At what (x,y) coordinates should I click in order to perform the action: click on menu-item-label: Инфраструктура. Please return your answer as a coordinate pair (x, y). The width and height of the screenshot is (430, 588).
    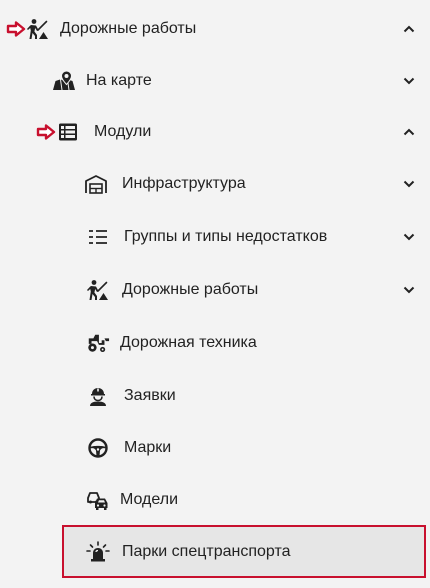
    Looking at the image, I should click on (184, 183).